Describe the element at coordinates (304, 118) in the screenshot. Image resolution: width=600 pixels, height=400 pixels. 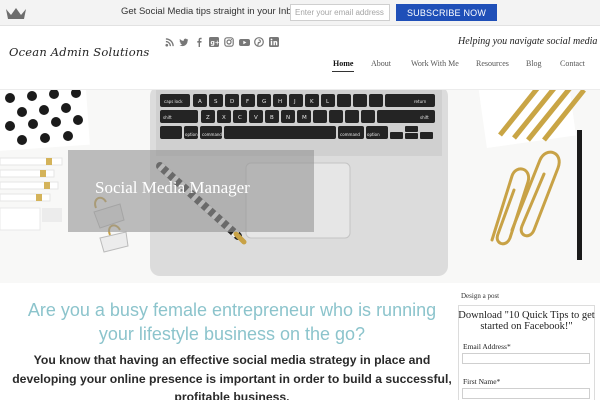
I see `svg-text: M` at that location.